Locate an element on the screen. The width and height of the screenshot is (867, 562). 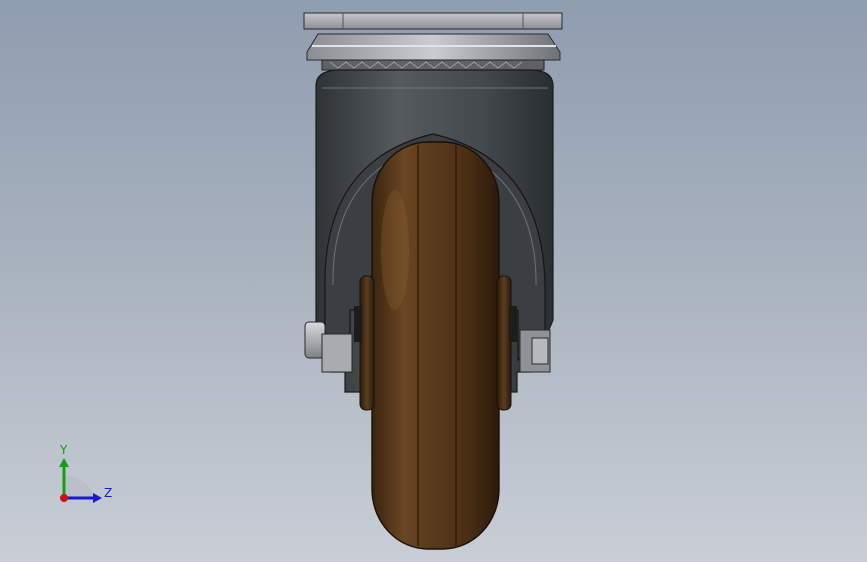
swivel-bearing is located at coordinates (433, 65).